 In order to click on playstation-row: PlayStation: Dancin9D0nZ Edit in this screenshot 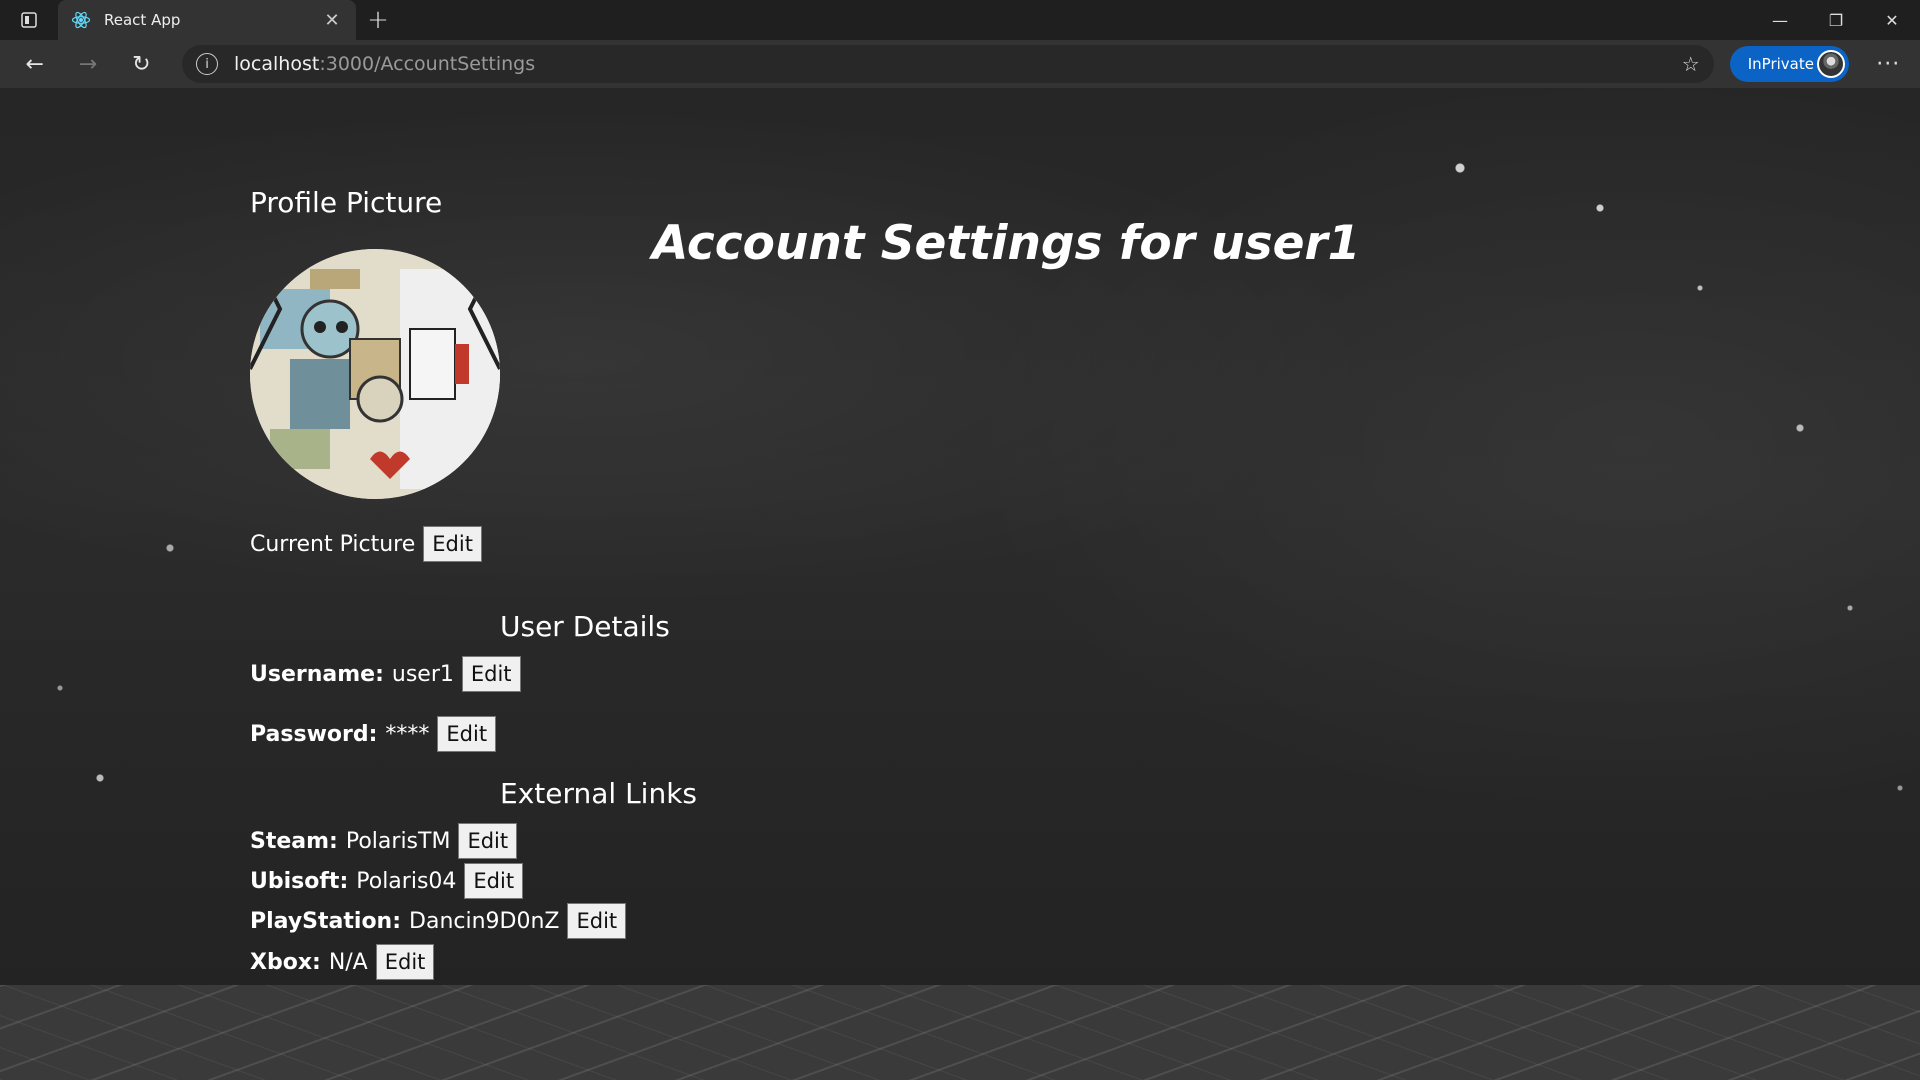, I will do `click(438, 921)`.